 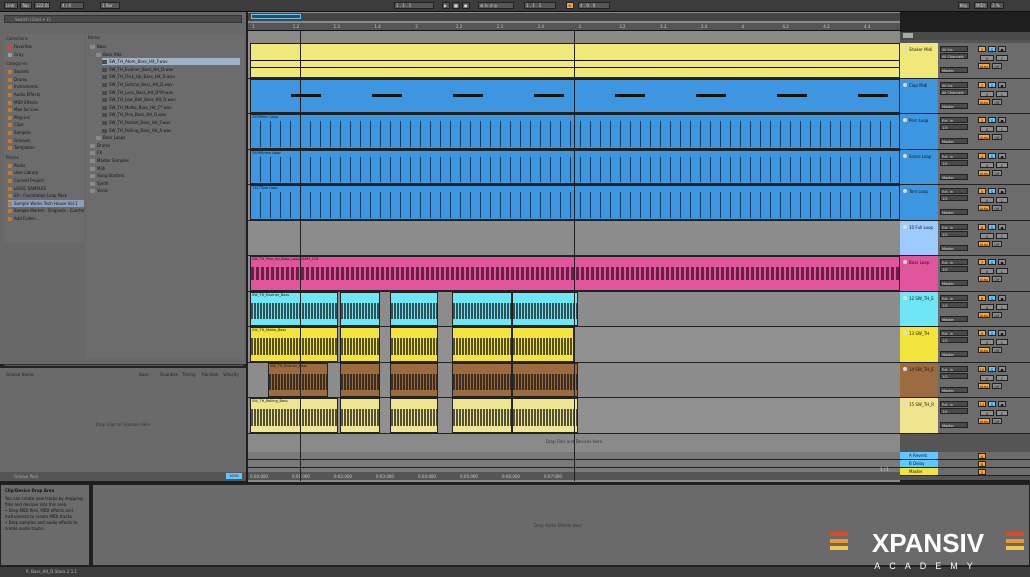 What do you see at coordinates (965, 380) in the screenshot?
I see `track-header: 14 SW_TH_E Ext. In 1/2 Master 10 S ● 0 C Auto Off` at bounding box center [965, 380].